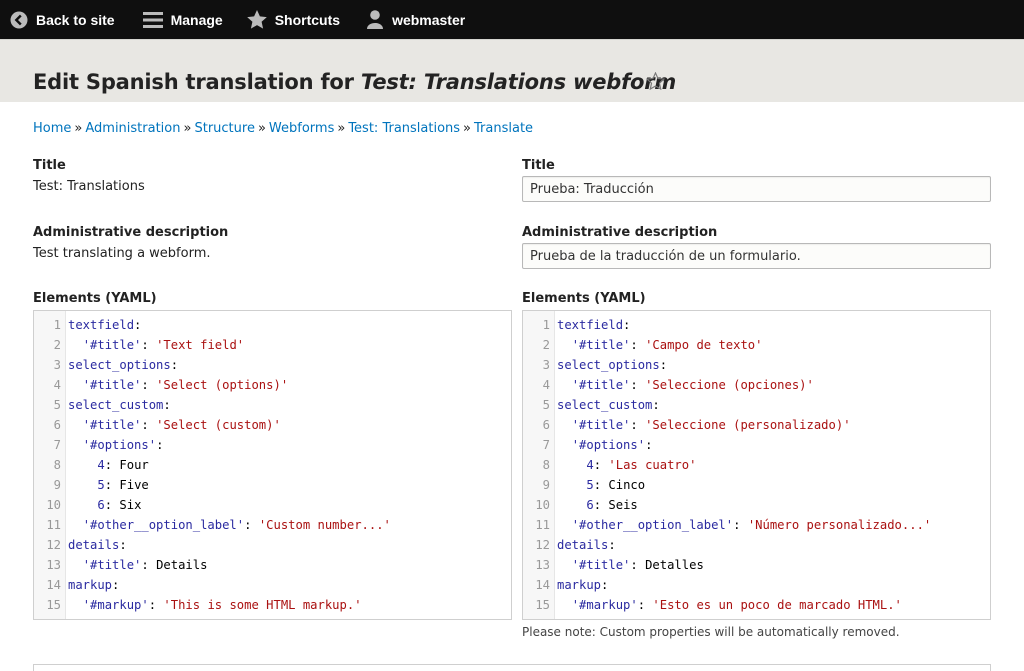 Image resolution: width=1024 pixels, height=671 pixels. I want to click on yaml-value: 'Campo de texto', so click(704, 345).